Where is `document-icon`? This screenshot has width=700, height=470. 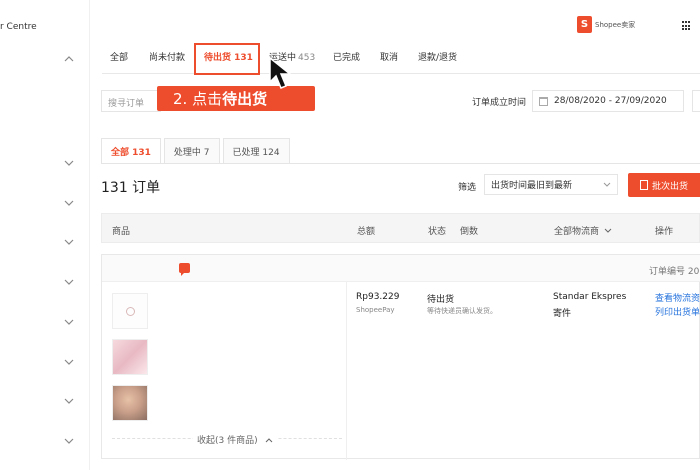
document-icon is located at coordinates (644, 185).